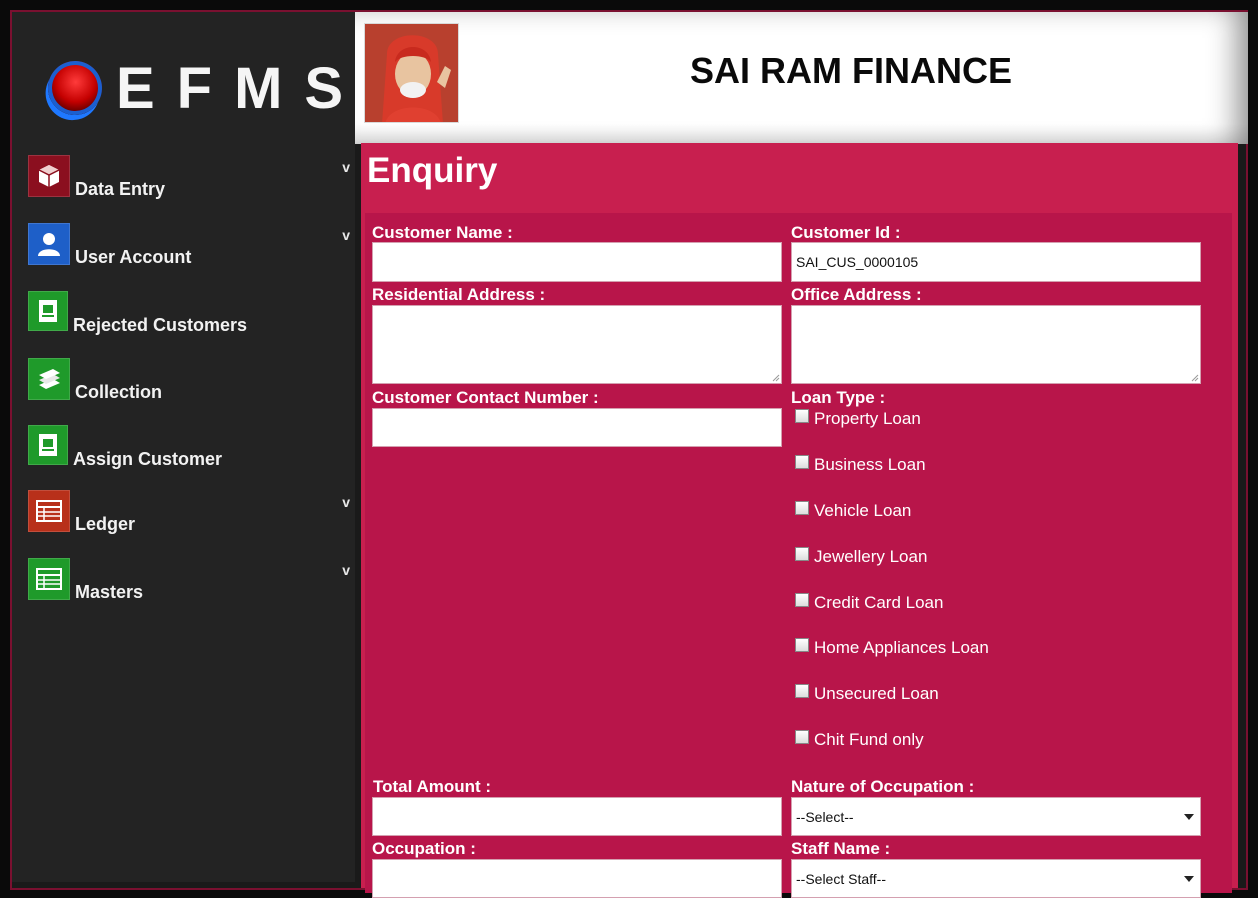  I want to click on office-address-input, so click(996, 344).